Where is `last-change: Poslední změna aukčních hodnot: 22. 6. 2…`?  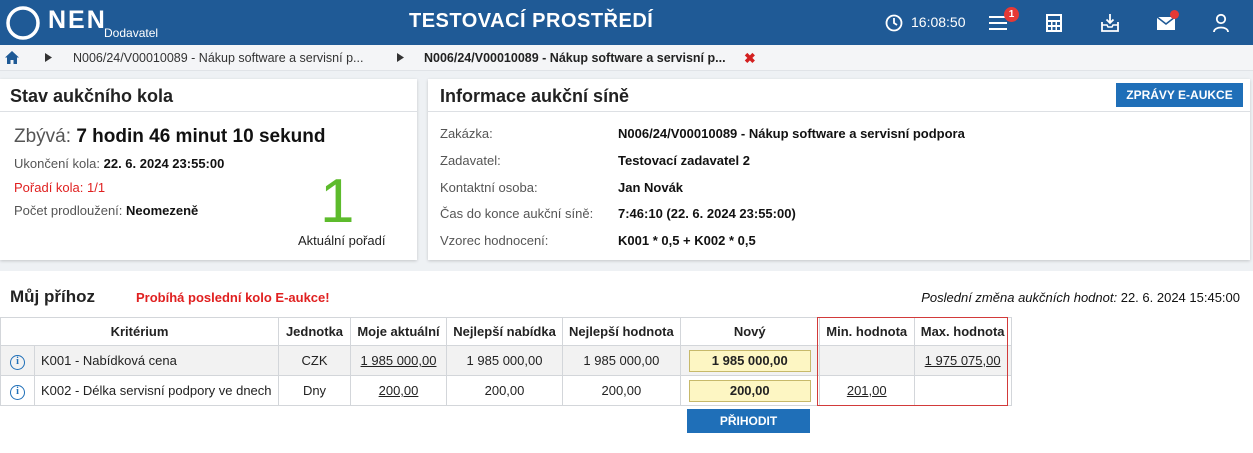 last-change: Poslední změna aukčních hodnot: 22. 6. 2… is located at coordinates (1080, 297).